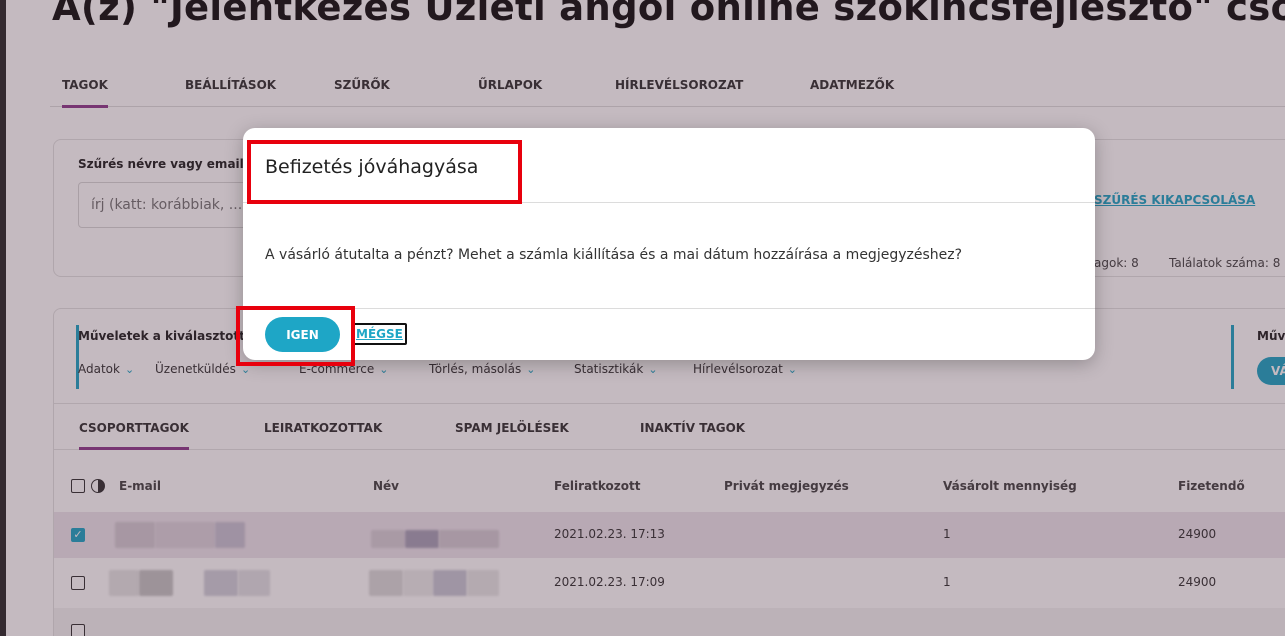  Describe the element at coordinates (379, 334) in the screenshot. I see `cancel-button: MÉGSE` at that location.